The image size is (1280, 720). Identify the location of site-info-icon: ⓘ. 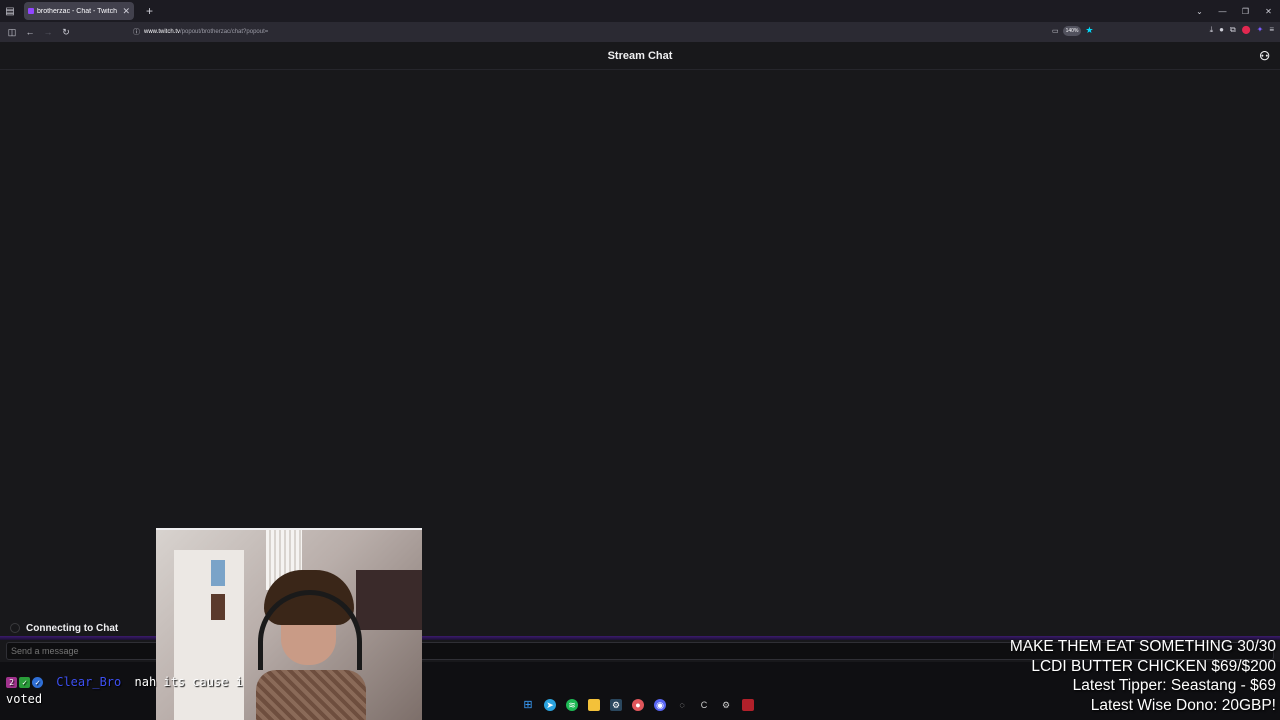
(136, 32).